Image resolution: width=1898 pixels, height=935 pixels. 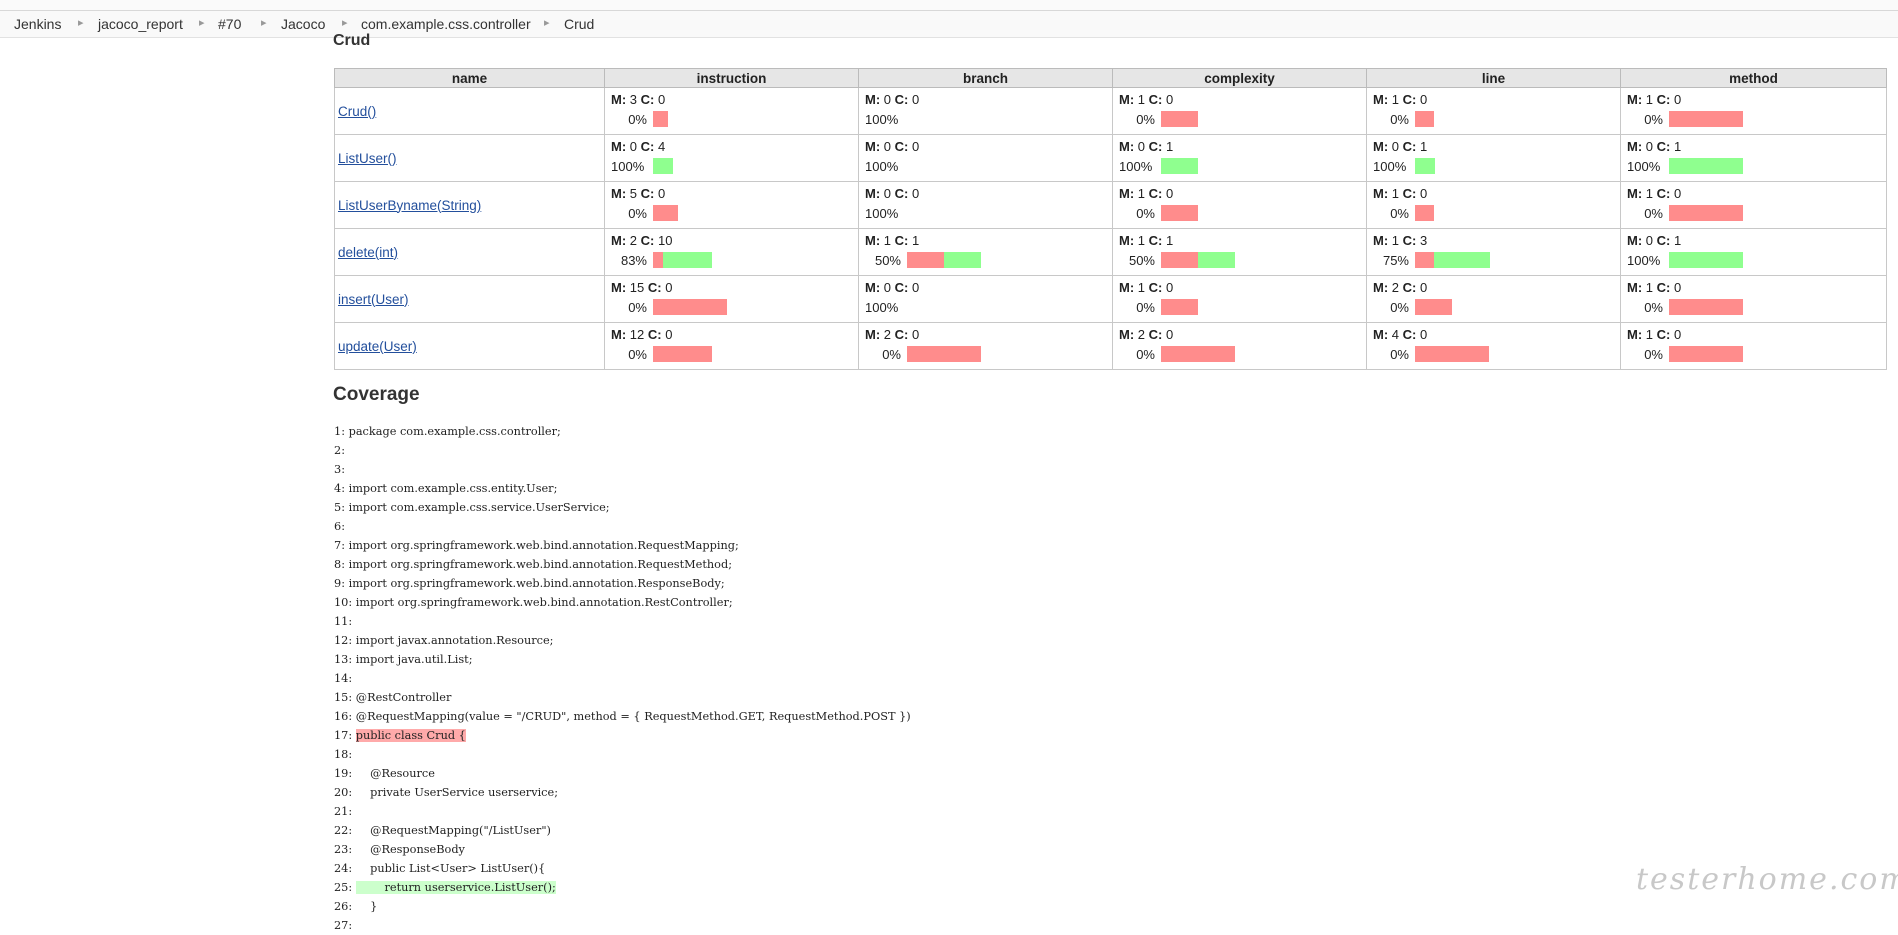 I want to click on line-number: 12, so click(x=341, y=640).